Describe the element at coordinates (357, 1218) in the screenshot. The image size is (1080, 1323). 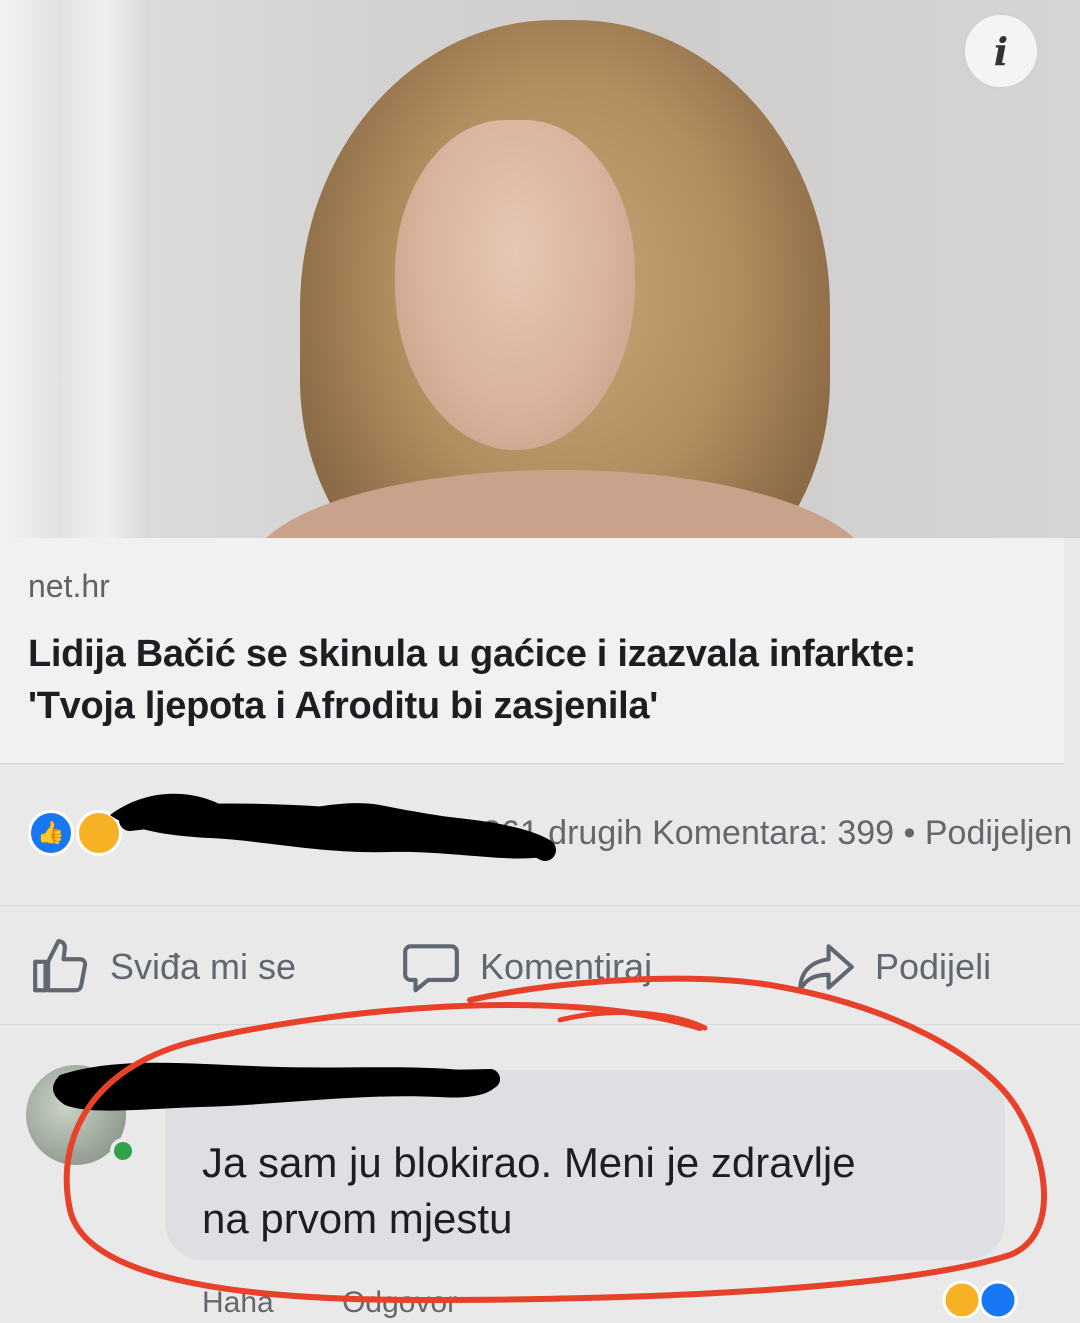
I see `comment-line-2: na prvom mjestu` at that location.